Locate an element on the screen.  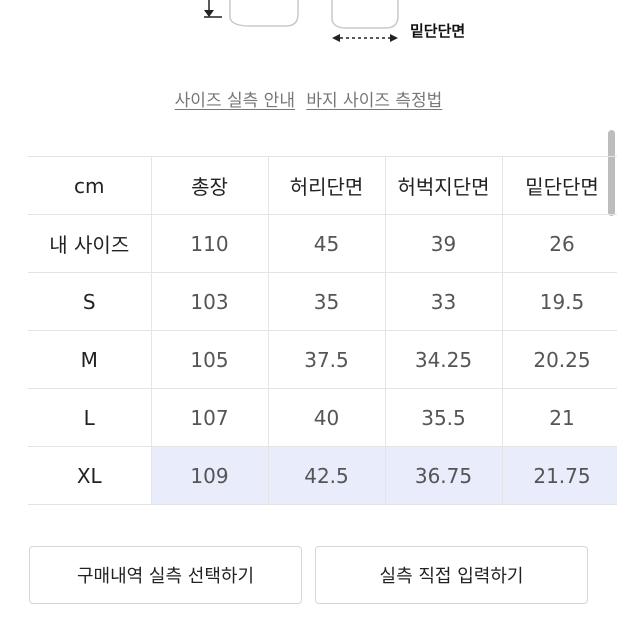
table-cell: 26 is located at coordinates (559, 243).